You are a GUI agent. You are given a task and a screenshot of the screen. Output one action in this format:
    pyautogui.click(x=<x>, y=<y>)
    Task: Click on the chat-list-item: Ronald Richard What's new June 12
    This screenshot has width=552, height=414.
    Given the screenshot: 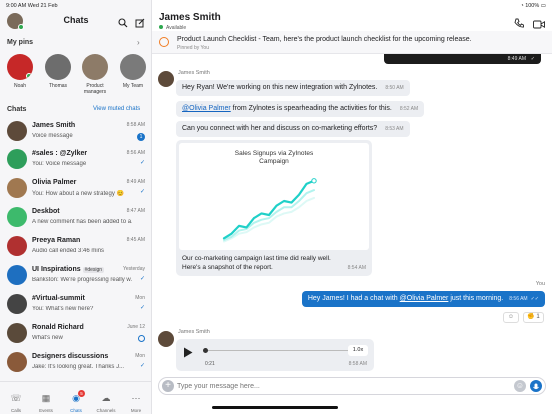 What is the action you would take?
    pyautogui.click(x=76, y=334)
    